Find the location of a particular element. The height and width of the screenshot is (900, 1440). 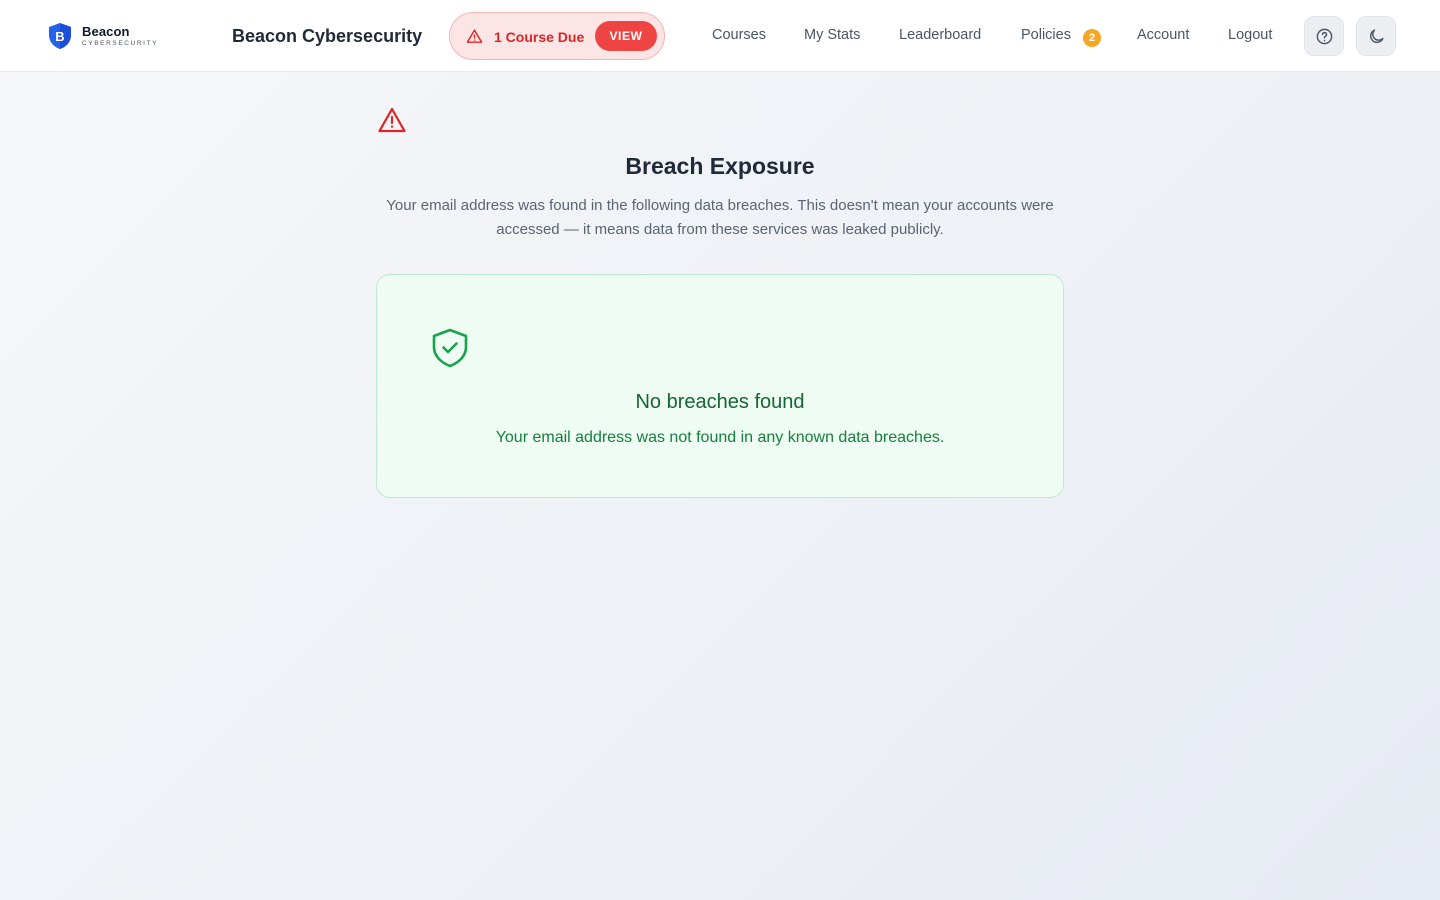

help-circle-icon is located at coordinates (1324, 36).